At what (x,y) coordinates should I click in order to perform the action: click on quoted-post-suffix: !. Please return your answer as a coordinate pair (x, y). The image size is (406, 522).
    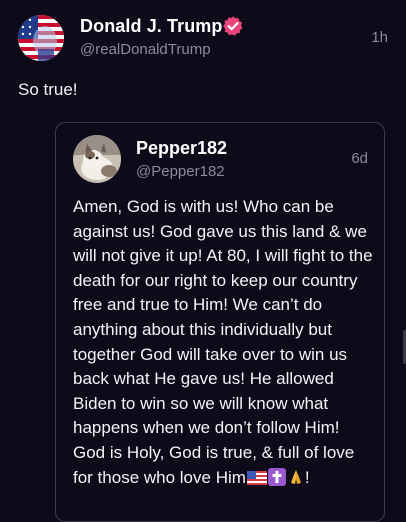
    Looking at the image, I should click on (307, 477).